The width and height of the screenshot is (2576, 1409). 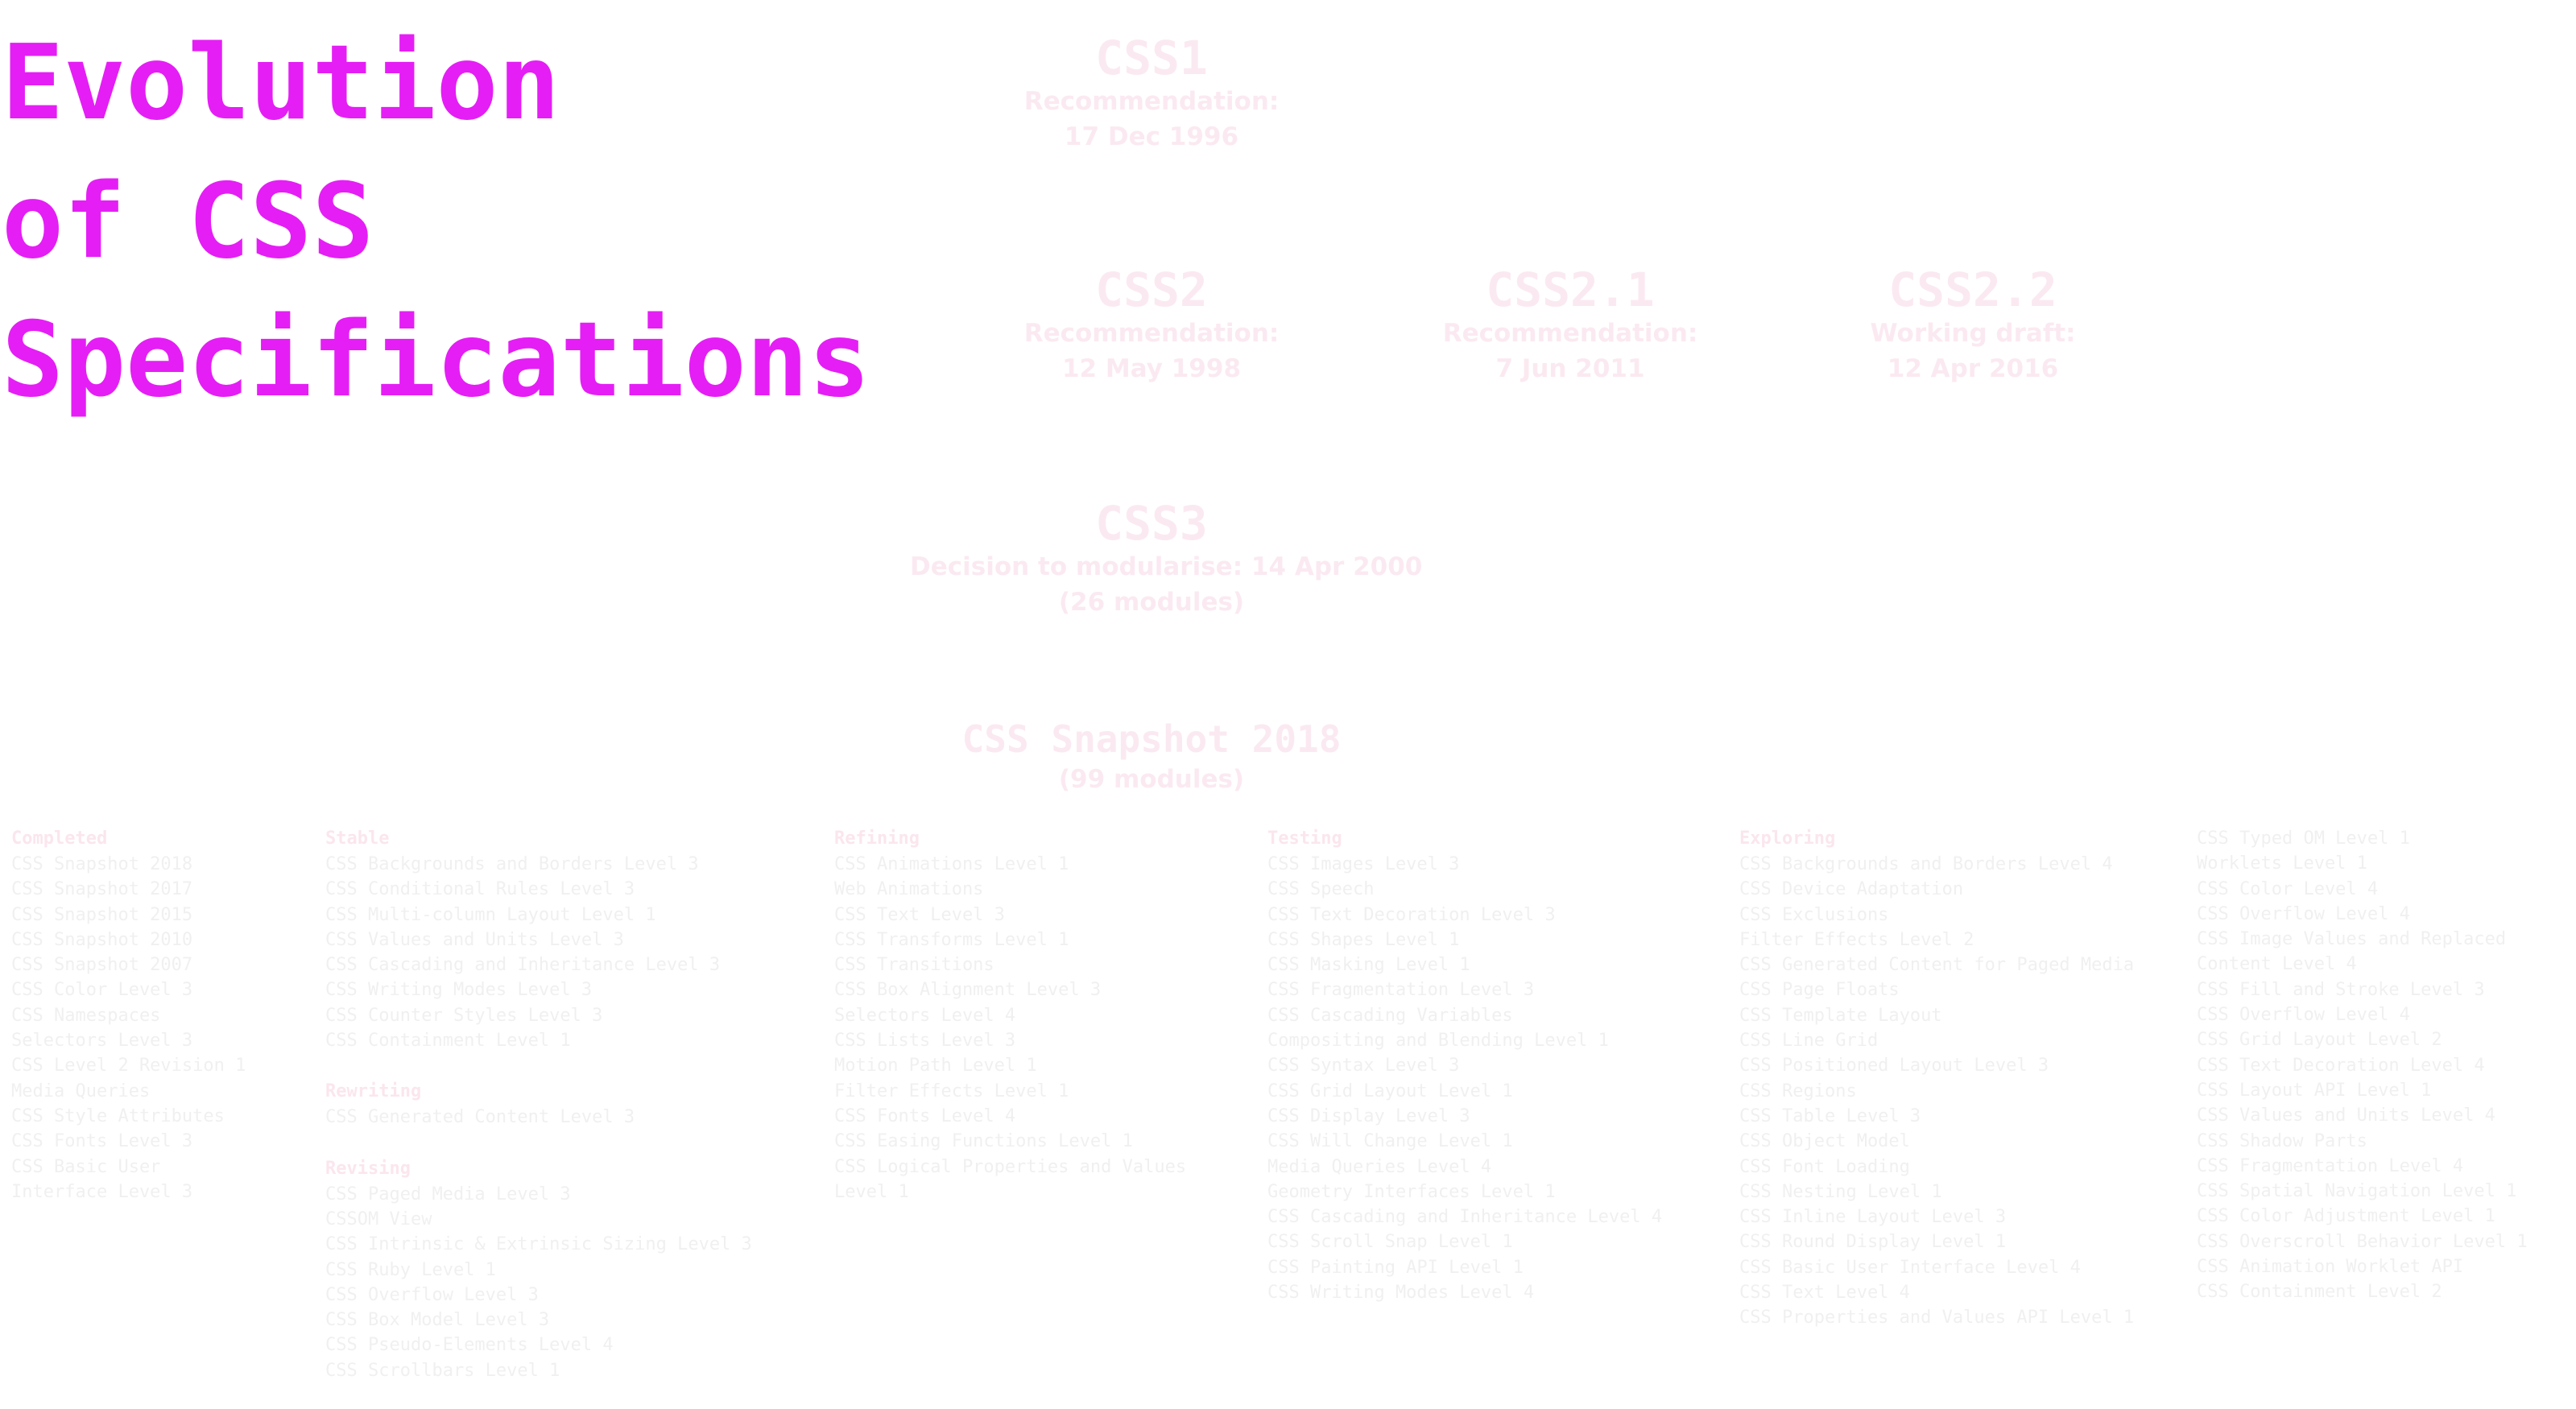 What do you see at coordinates (102, 889) in the screenshot?
I see `module-item: CSS Snapshot 2017` at bounding box center [102, 889].